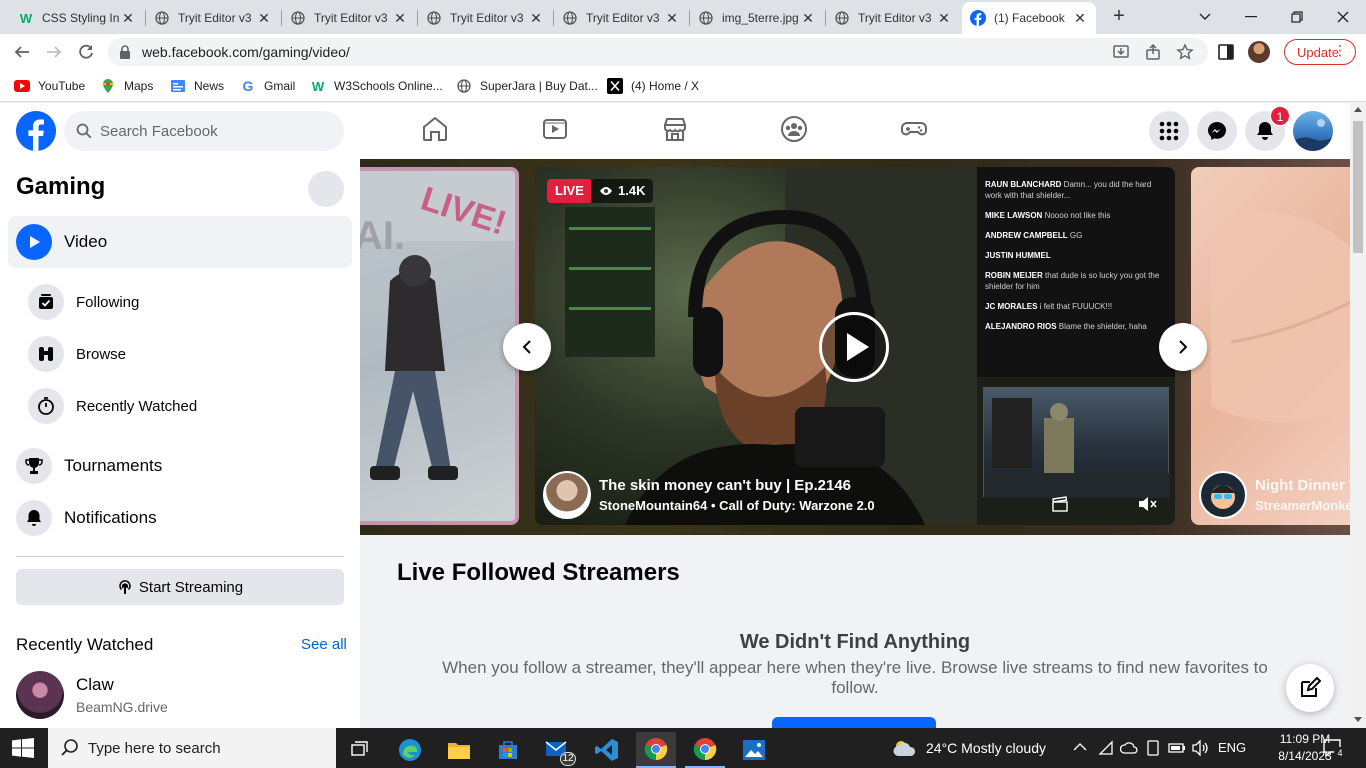 The width and height of the screenshot is (1366, 768). What do you see at coordinates (675, 129) in the screenshot?
I see `marketplace-icon` at bounding box center [675, 129].